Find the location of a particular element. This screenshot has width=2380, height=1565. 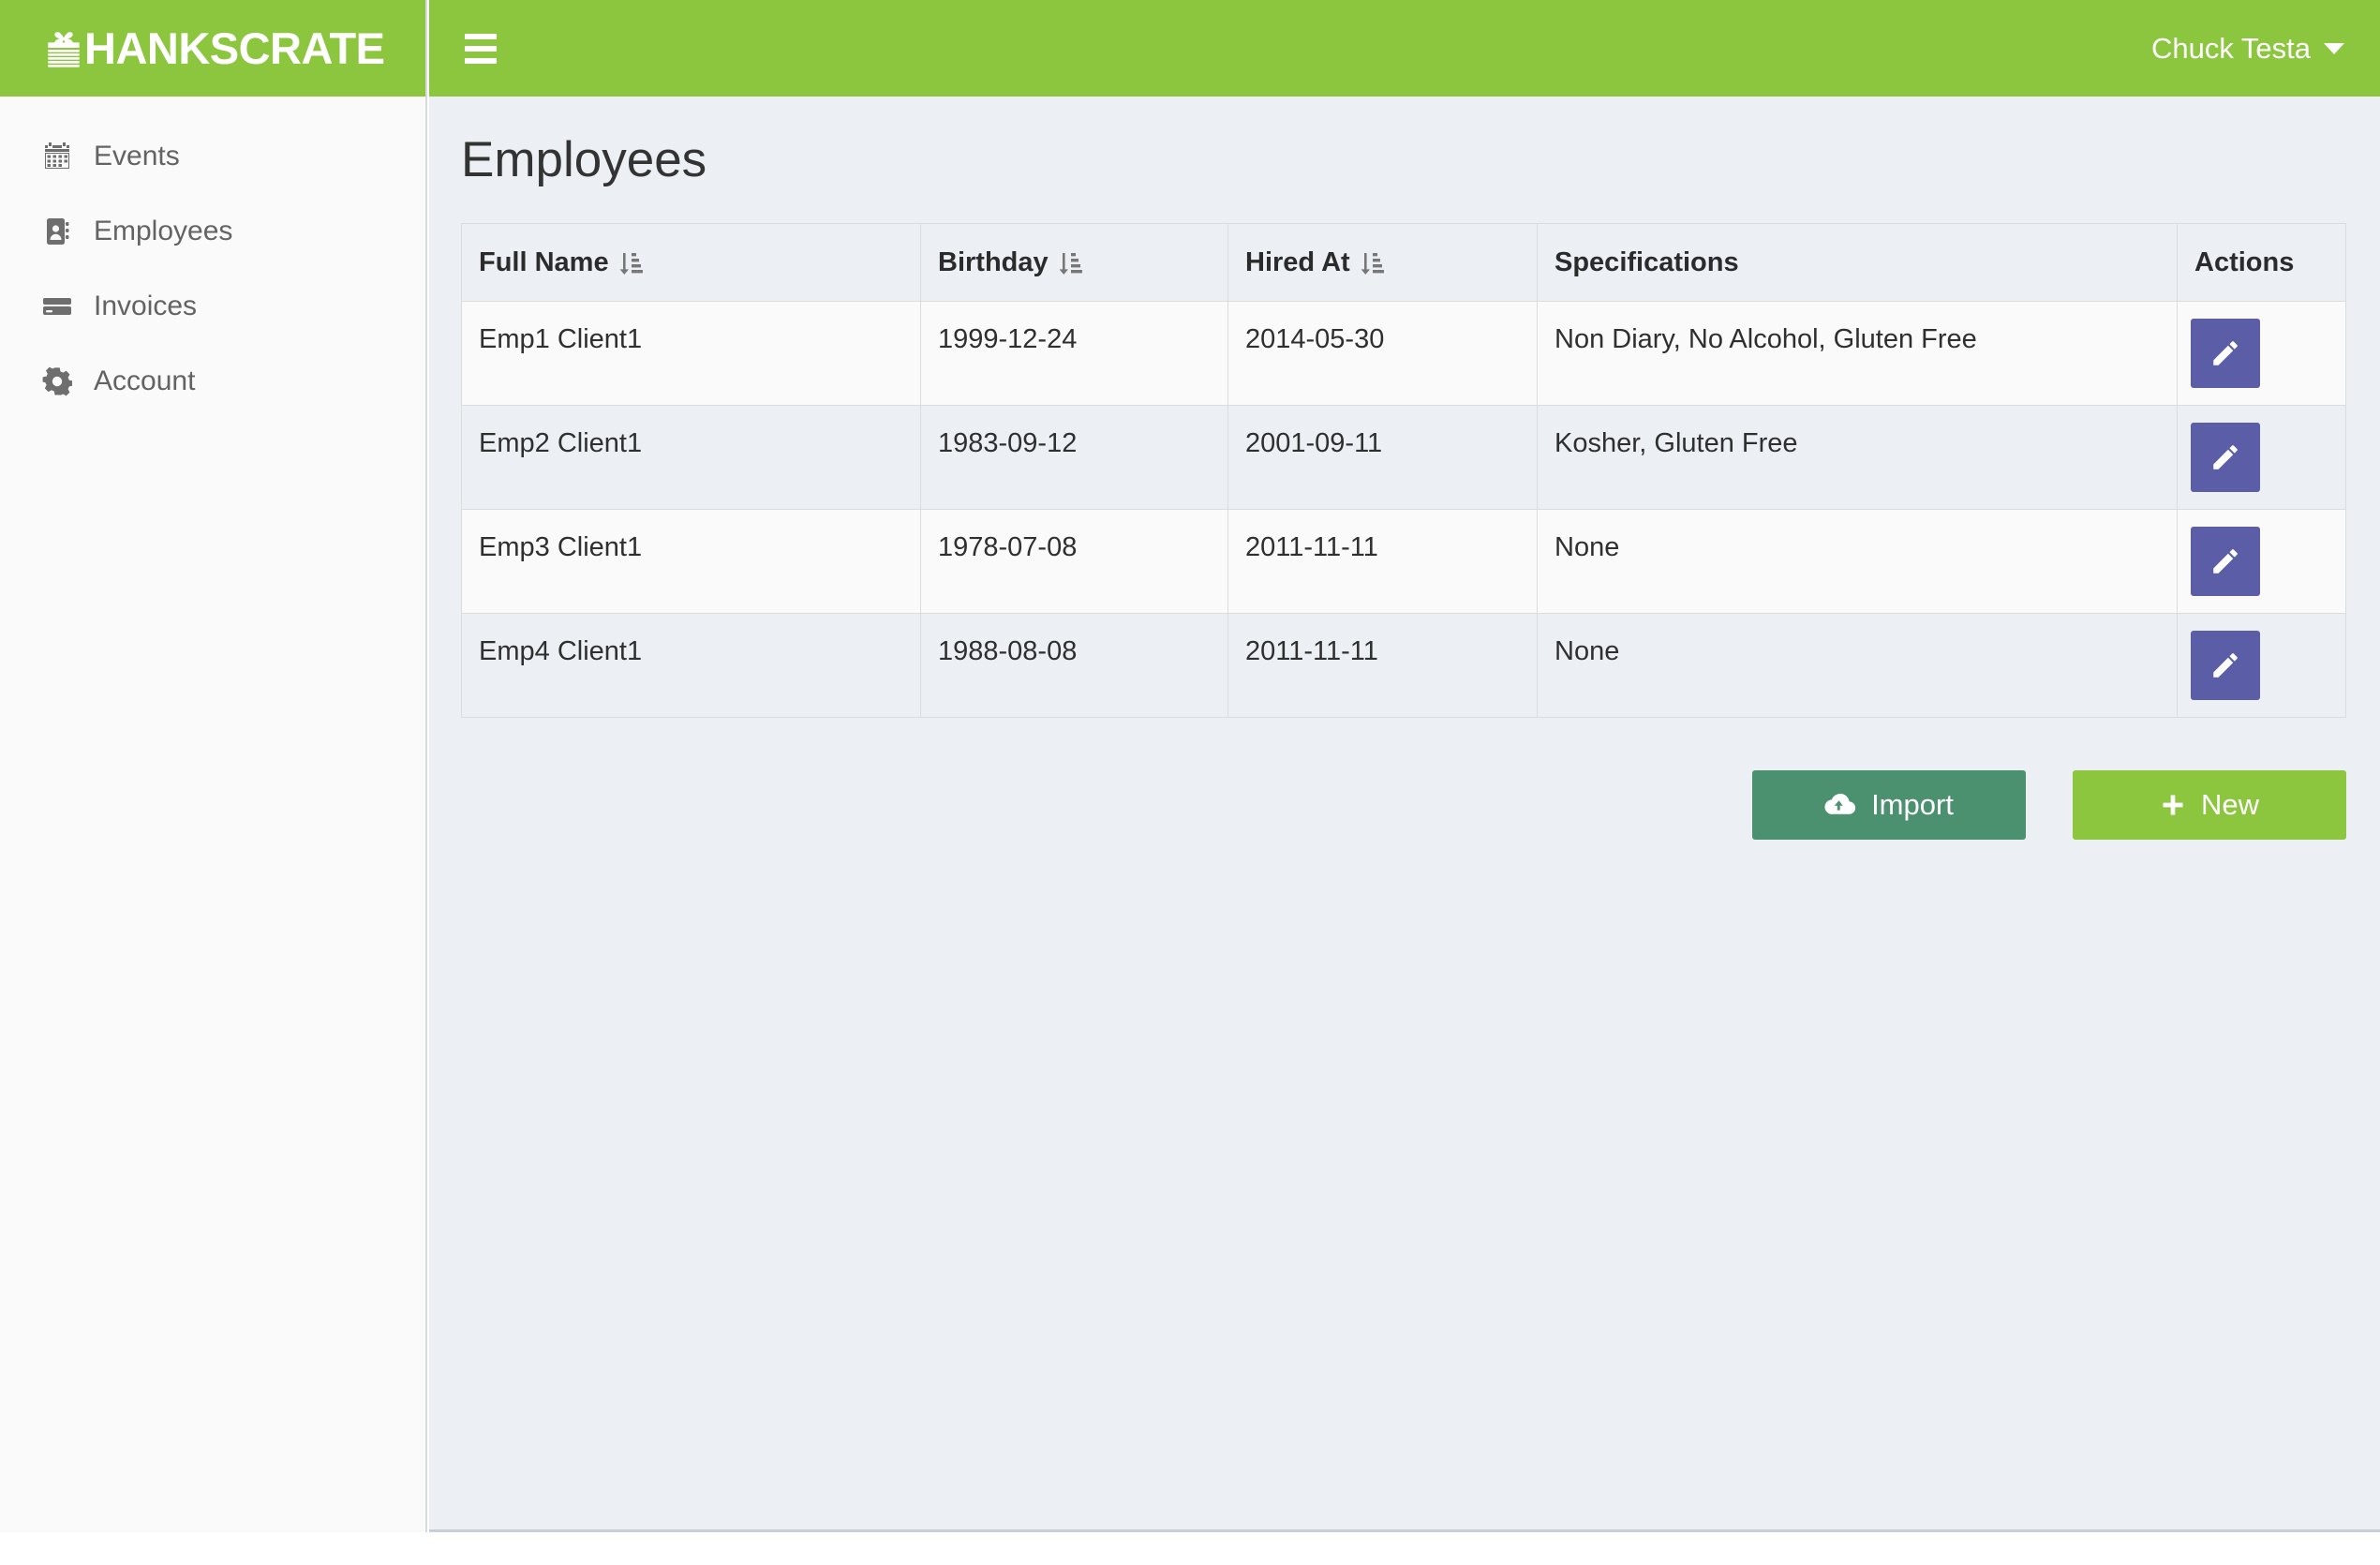

sidebar-nav: Events Employees Invoices Account is located at coordinates (212, 258).